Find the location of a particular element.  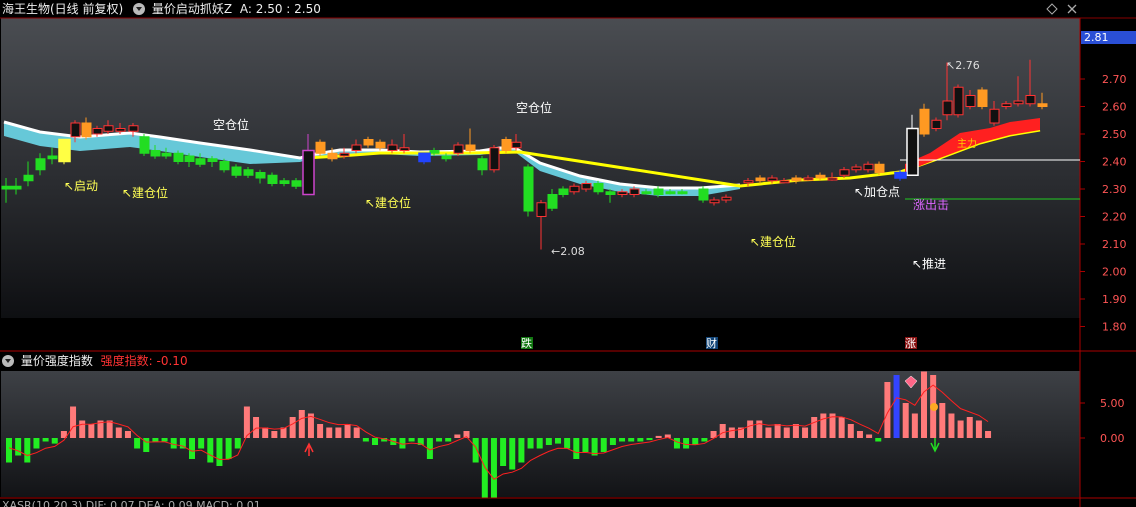

marker-cai: 财 is located at coordinates (711, 343).